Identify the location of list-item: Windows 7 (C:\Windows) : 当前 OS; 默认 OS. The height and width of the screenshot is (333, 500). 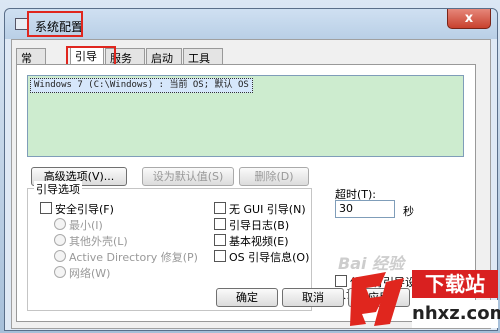
(141, 85).